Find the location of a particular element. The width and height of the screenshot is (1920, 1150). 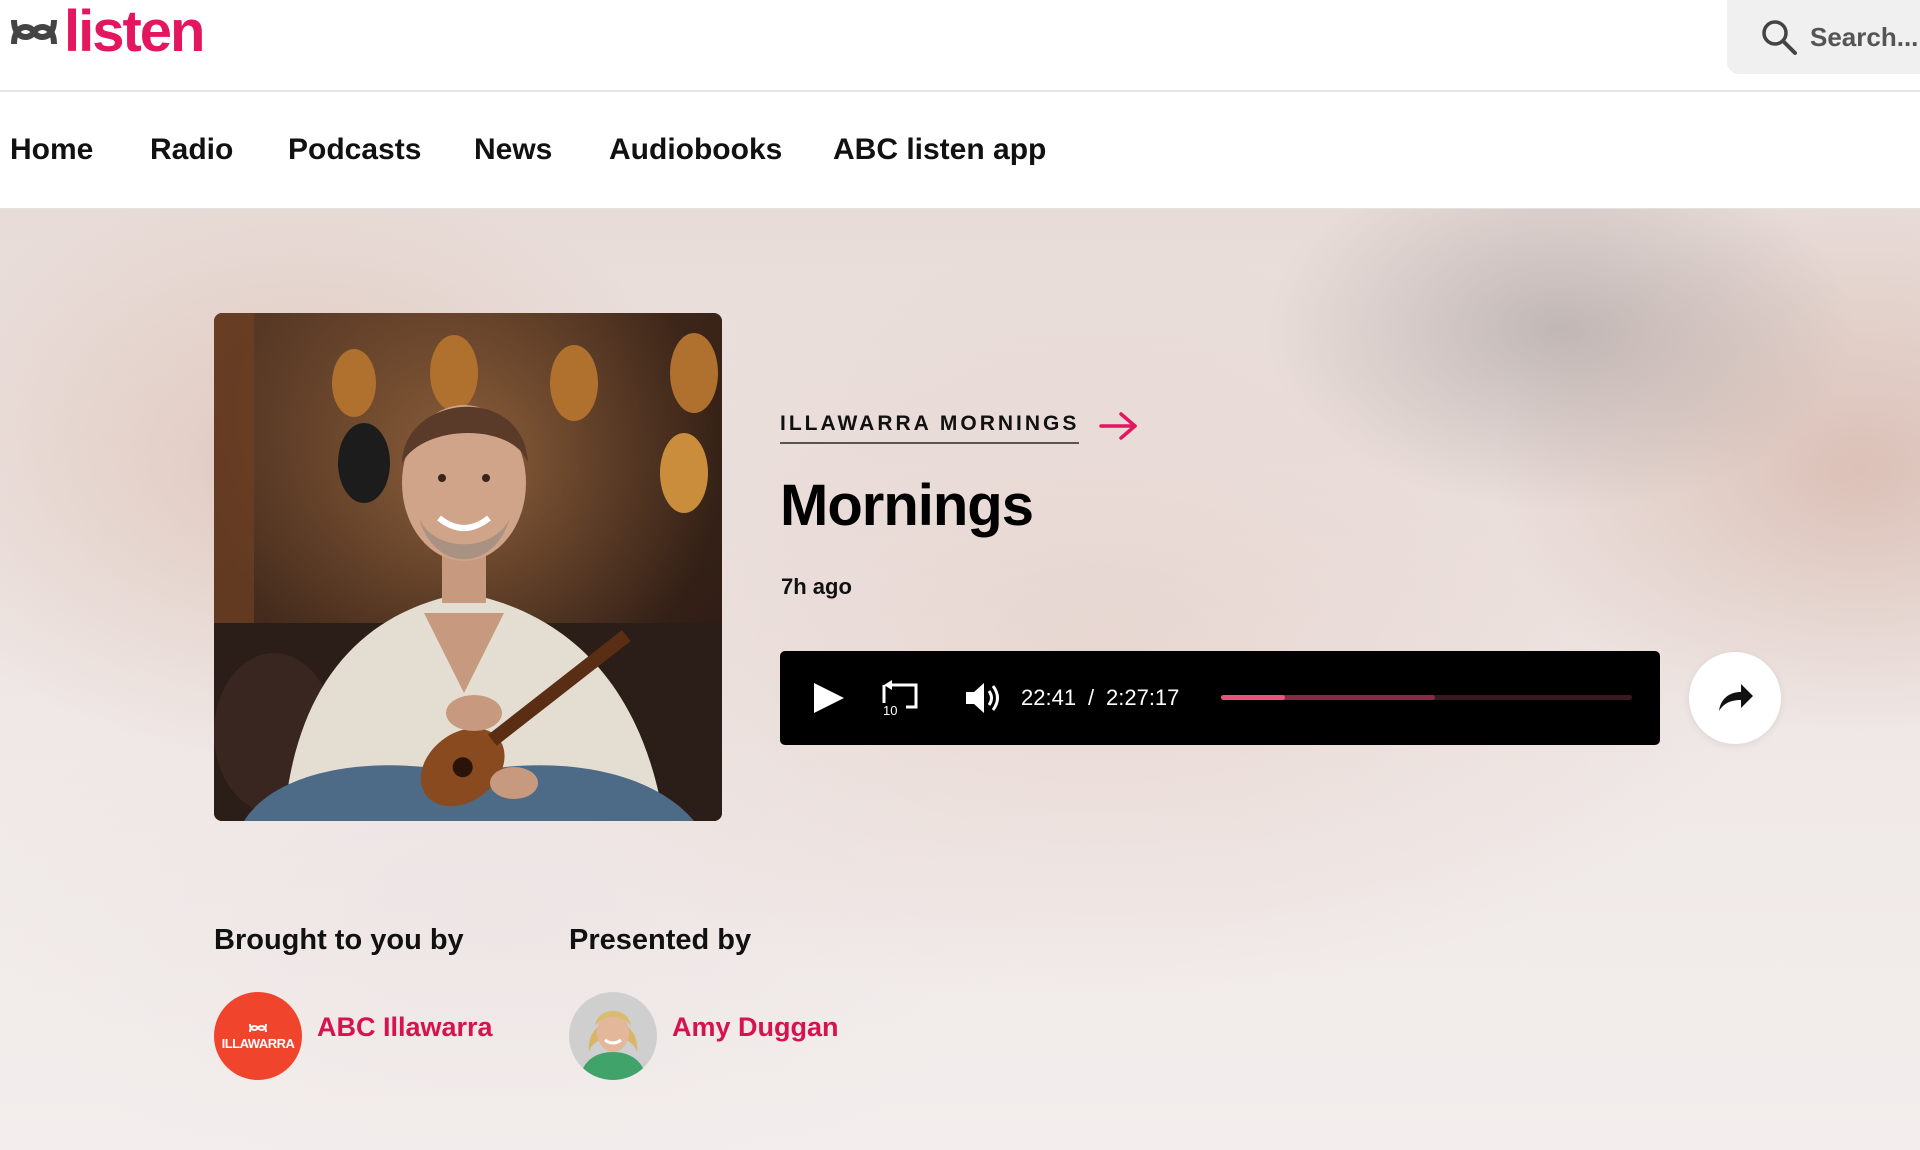

presenter-avatar-photo is located at coordinates (613, 1036).